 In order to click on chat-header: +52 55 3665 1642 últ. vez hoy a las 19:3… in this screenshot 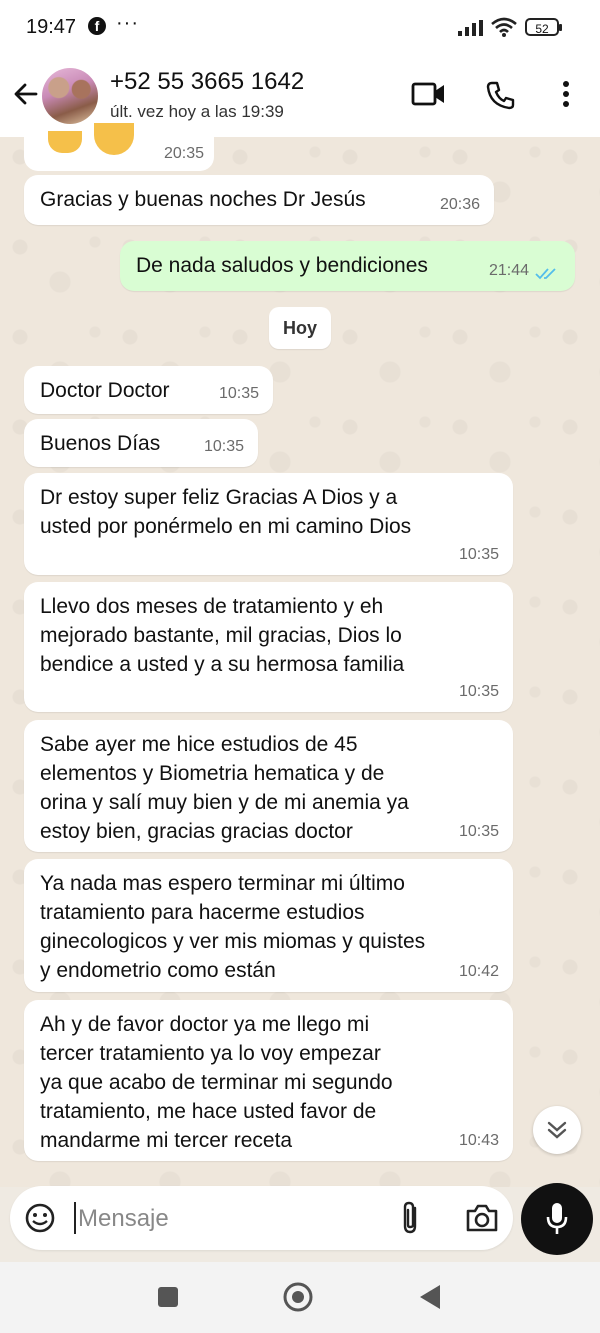, I will do `click(300, 96)`.